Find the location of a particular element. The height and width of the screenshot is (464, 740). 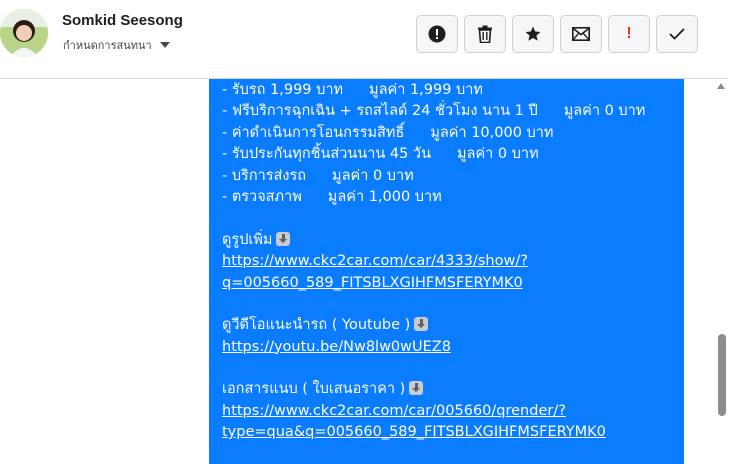

trash-icon is located at coordinates (485, 34).